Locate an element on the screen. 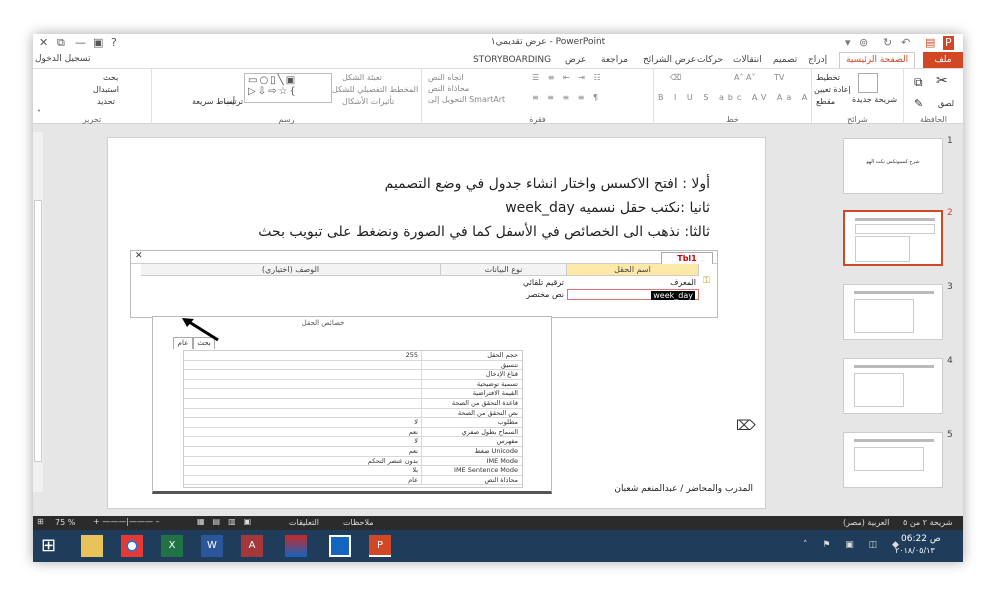 The width and height of the screenshot is (1000, 594). property-row: حجم الحقل 255 is located at coordinates (353, 356).